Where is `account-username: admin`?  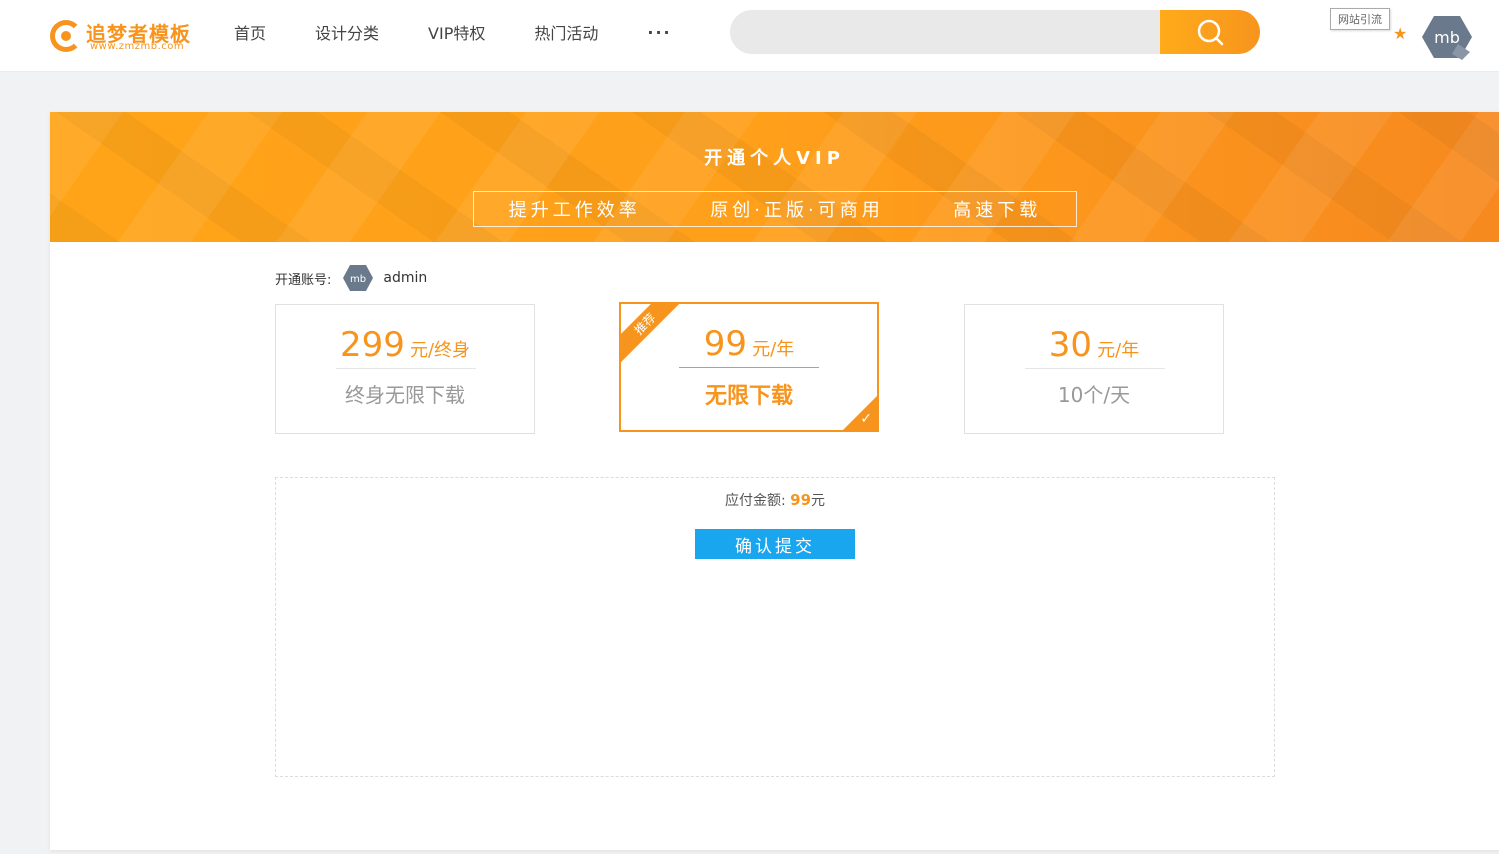 account-username: admin is located at coordinates (405, 278).